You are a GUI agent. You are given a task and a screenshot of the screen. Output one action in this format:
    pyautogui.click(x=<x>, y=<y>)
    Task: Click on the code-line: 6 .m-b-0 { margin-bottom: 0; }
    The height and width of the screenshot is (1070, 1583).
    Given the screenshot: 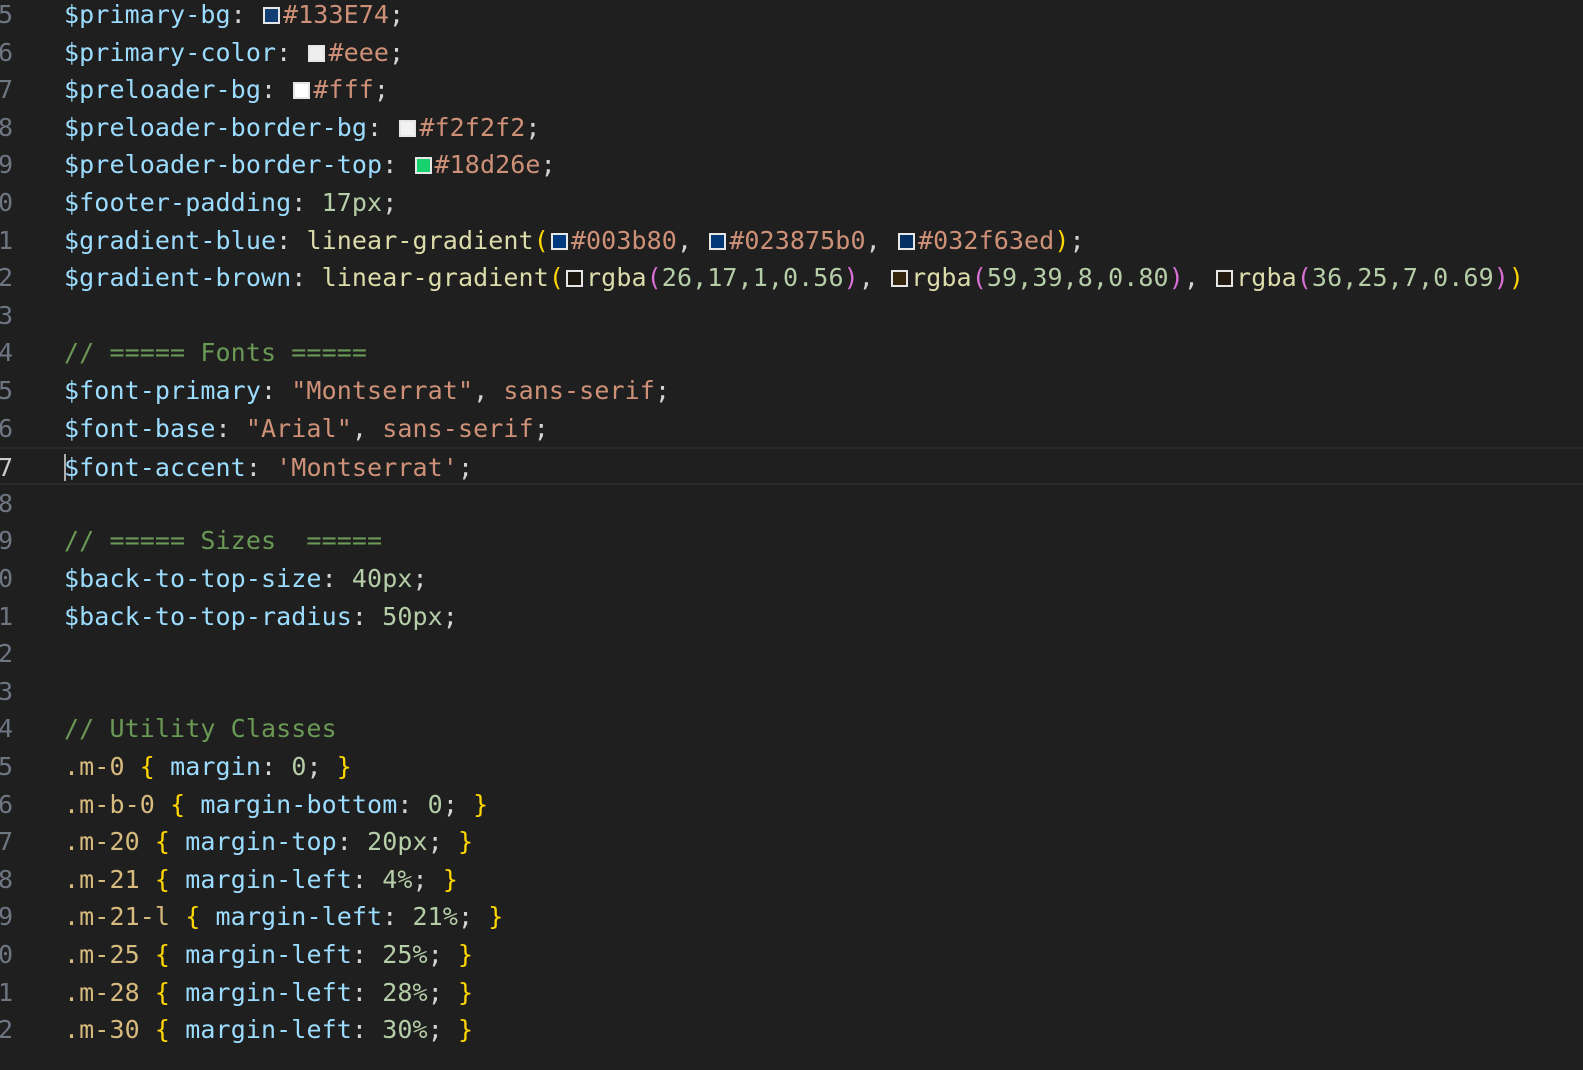 What is the action you would take?
    pyautogui.click(x=791, y=805)
    